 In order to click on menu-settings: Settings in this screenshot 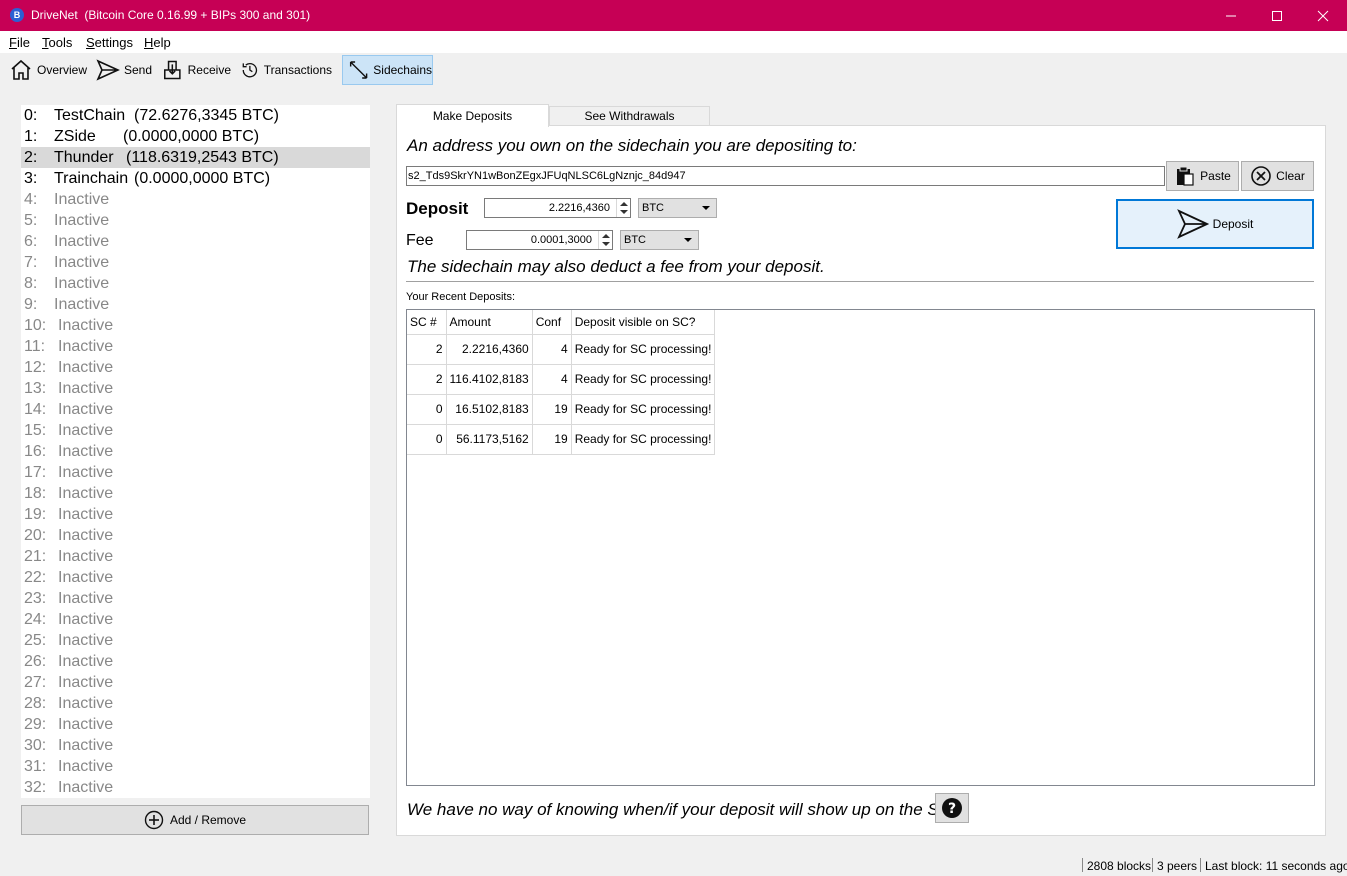, I will do `click(109, 42)`.